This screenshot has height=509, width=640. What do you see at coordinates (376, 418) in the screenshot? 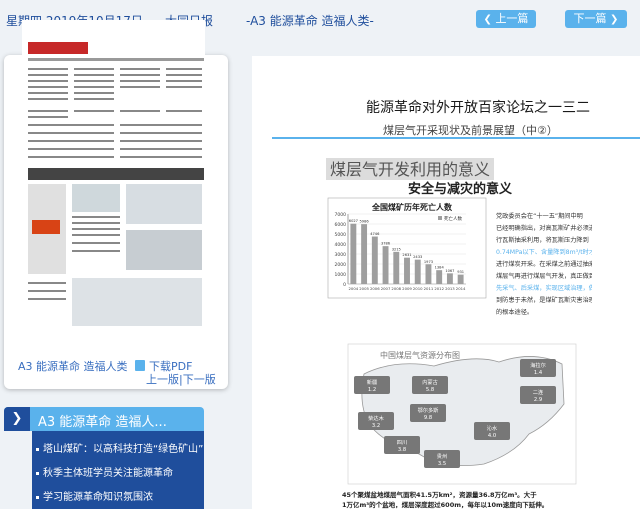
I see `map-region-name: 柴达木` at bounding box center [376, 418].